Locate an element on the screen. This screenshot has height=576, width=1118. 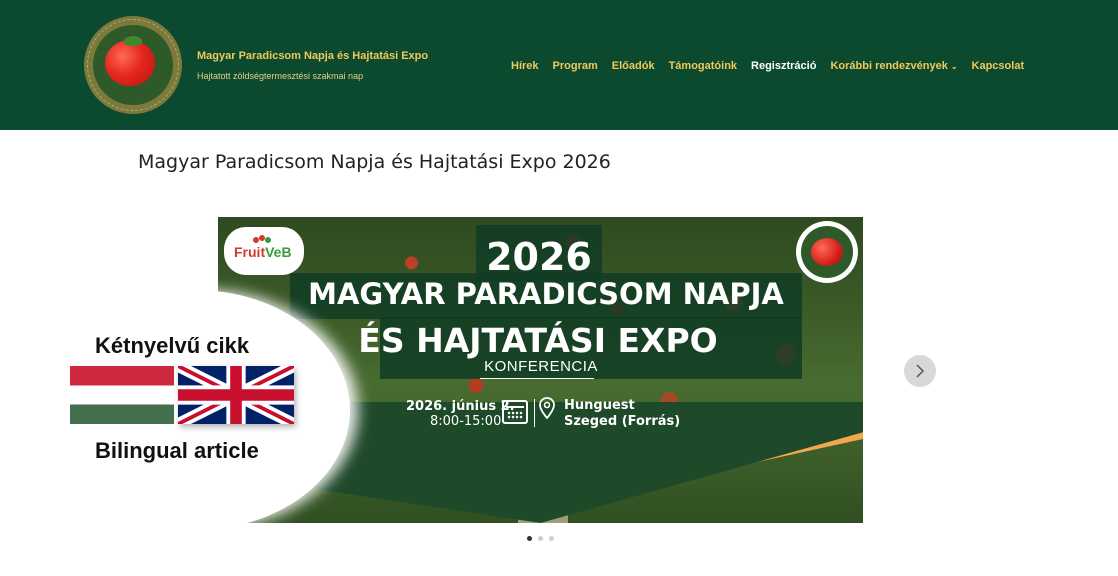
slide-title-line1: MAGYAR PARADICSOM NAPJA is located at coordinates (546, 294).